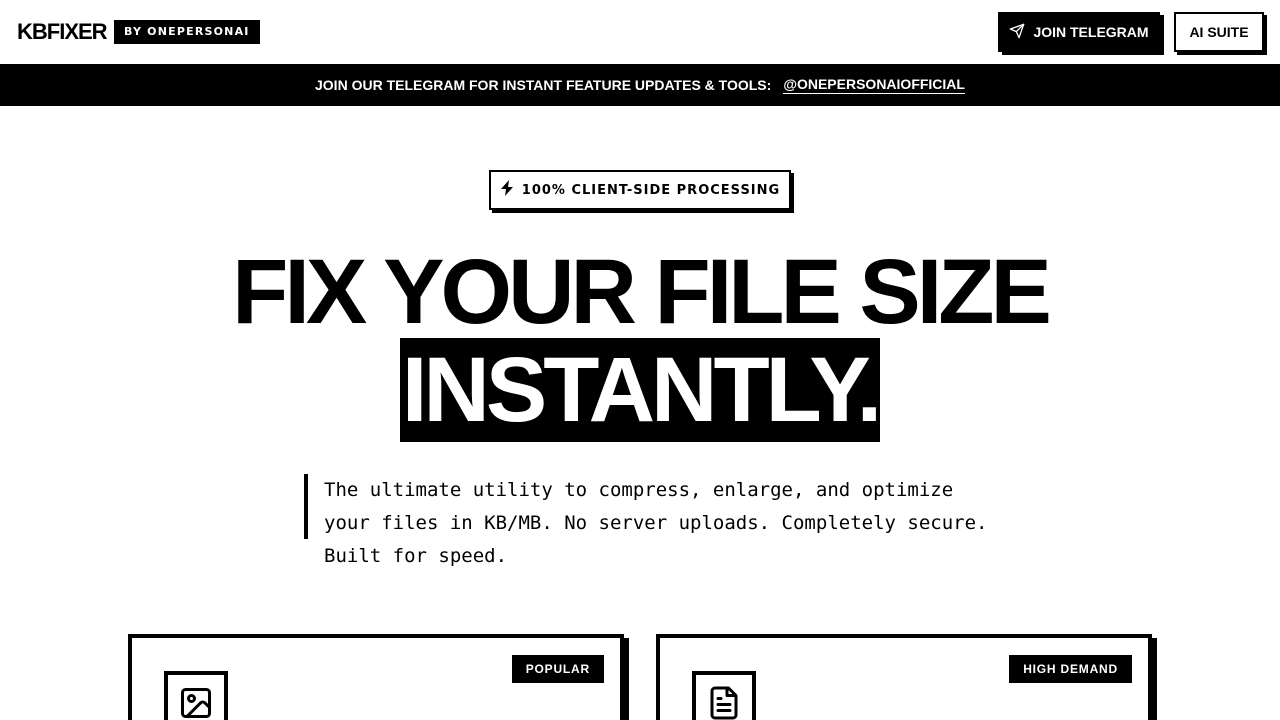 The height and width of the screenshot is (720, 1280). Describe the element at coordinates (904, 677) in the screenshot. I see `document-tool-card: HIGH DEMAND` at that location.